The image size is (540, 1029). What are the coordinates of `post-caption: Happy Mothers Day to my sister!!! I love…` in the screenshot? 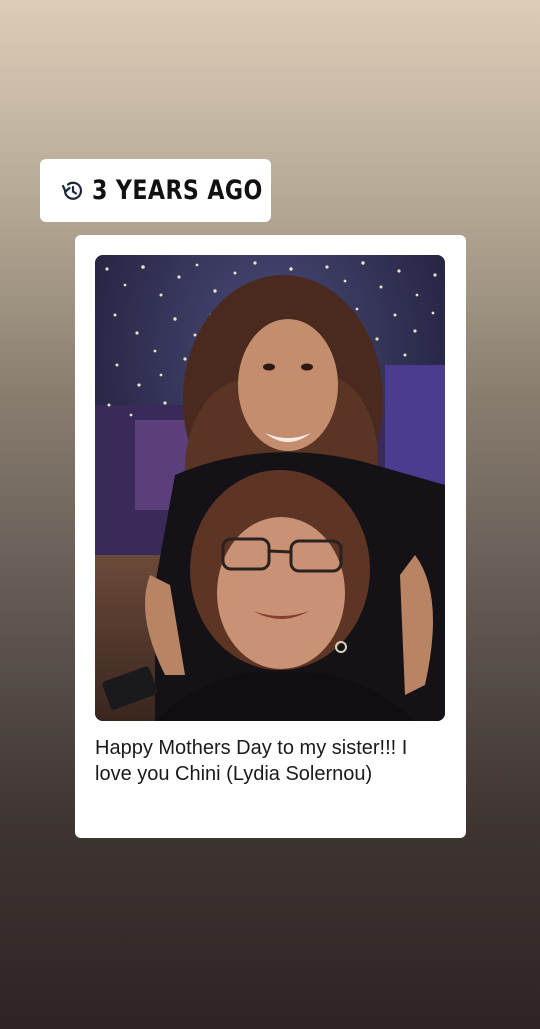 It's located at (251, 761).